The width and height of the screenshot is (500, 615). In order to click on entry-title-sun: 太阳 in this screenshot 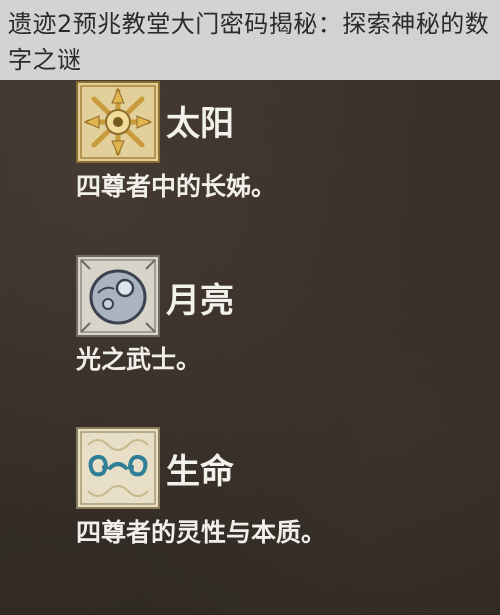, I will do `click(200, 124)`.